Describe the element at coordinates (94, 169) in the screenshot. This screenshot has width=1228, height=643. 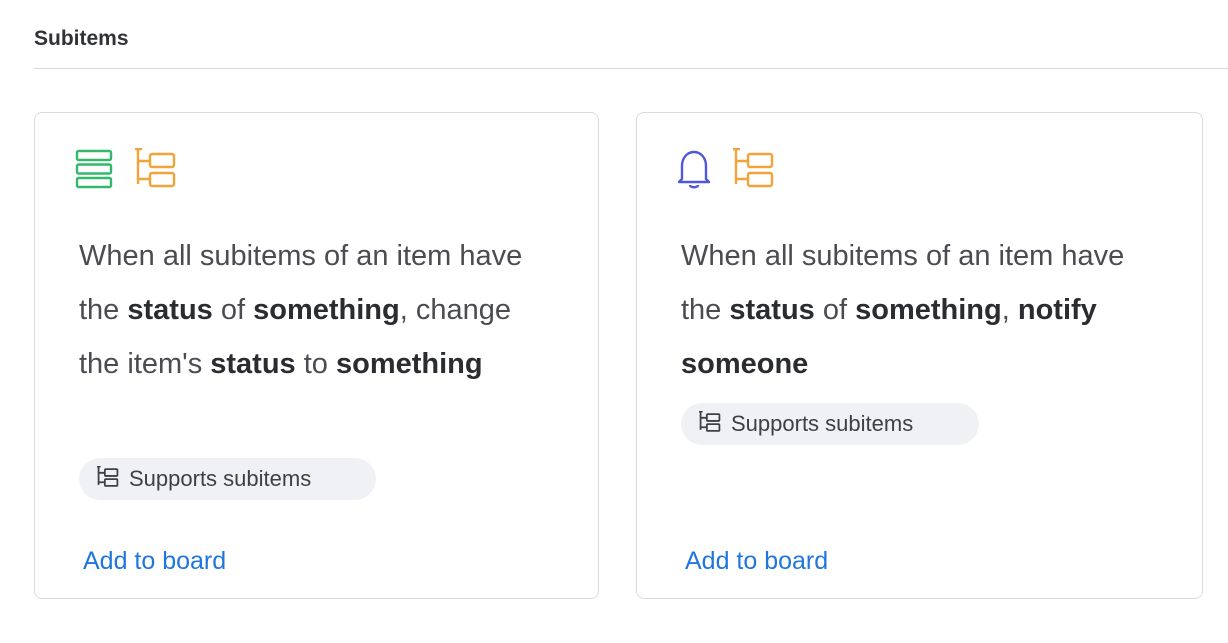
I see `table-rows-icon` at that location.